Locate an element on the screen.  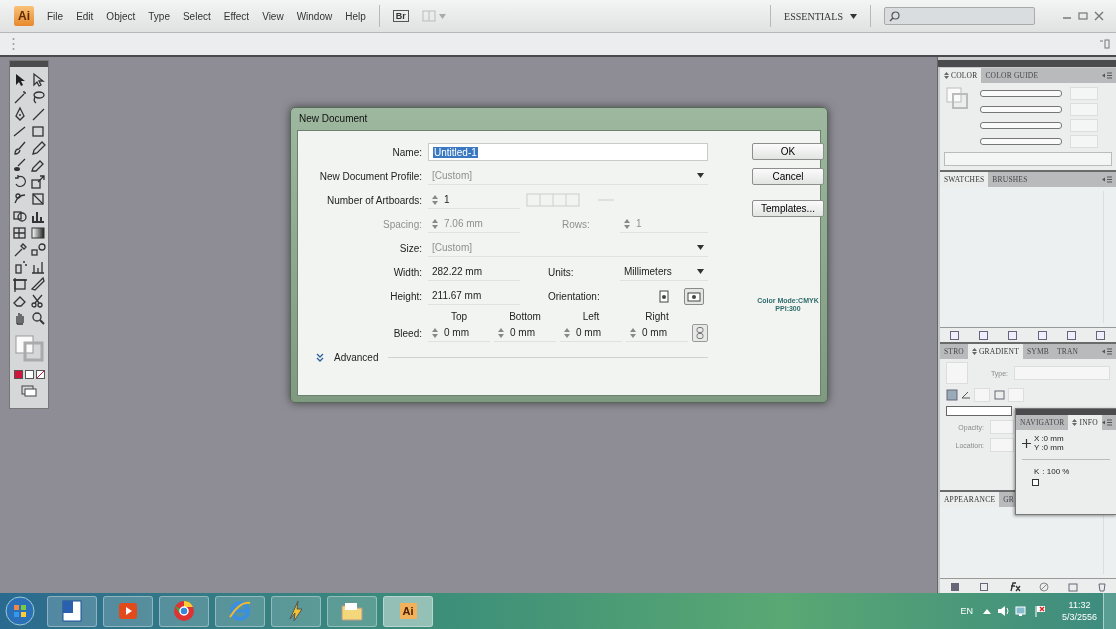
bridge-button: Br is located at coordinates (400, 16).